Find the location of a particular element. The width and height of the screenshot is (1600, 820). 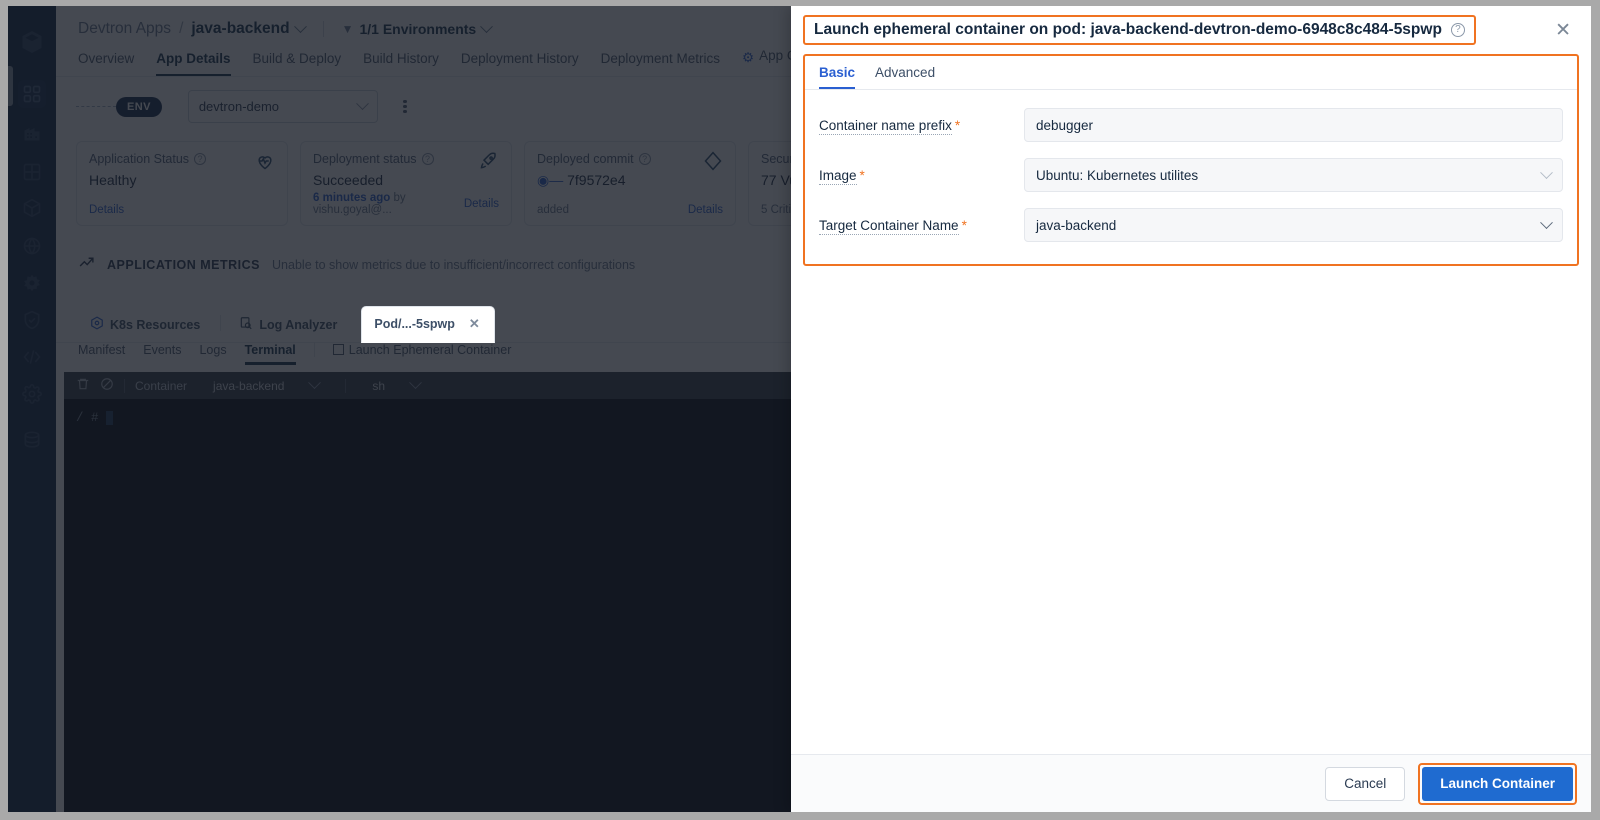

chevron-down-icon-env is located at coordinates (362, 104).